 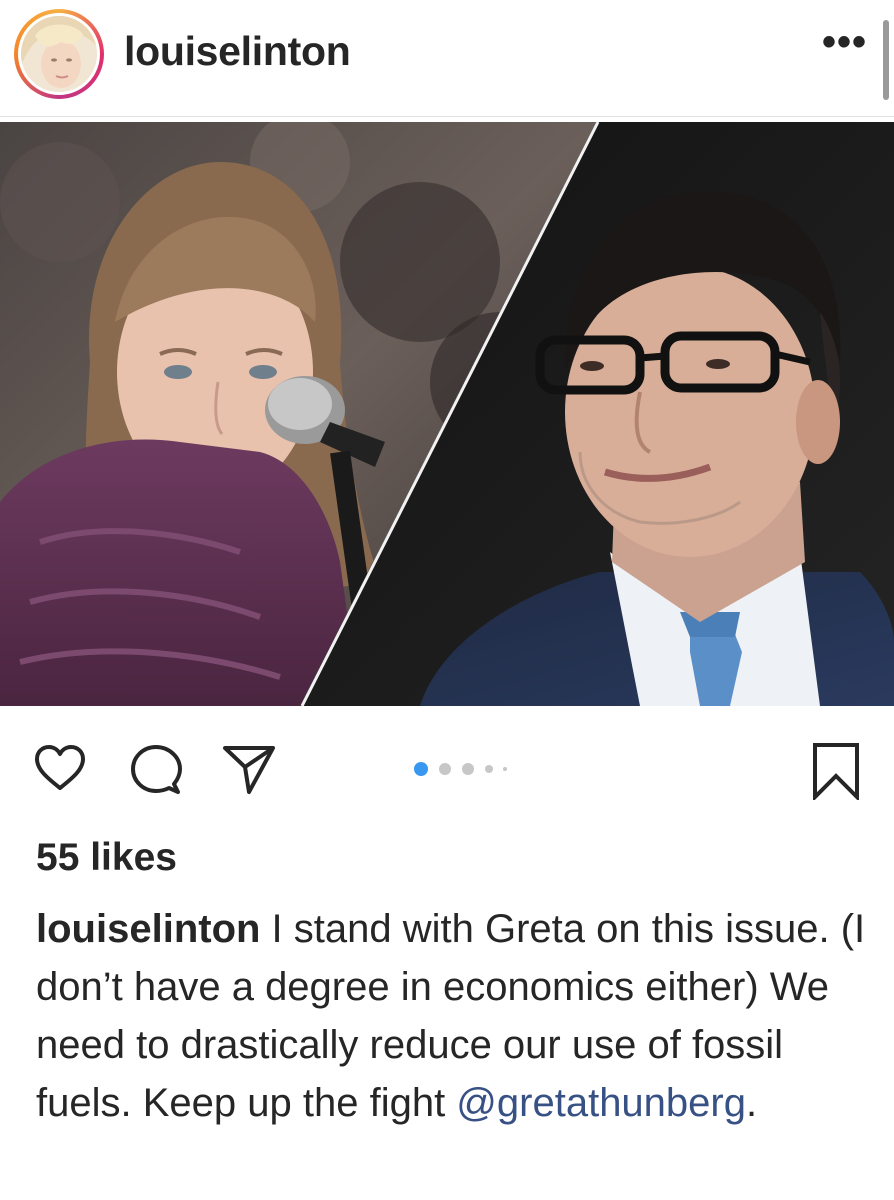 I want to click on post-header: louiselinton •••, so click(x=447, y=58).